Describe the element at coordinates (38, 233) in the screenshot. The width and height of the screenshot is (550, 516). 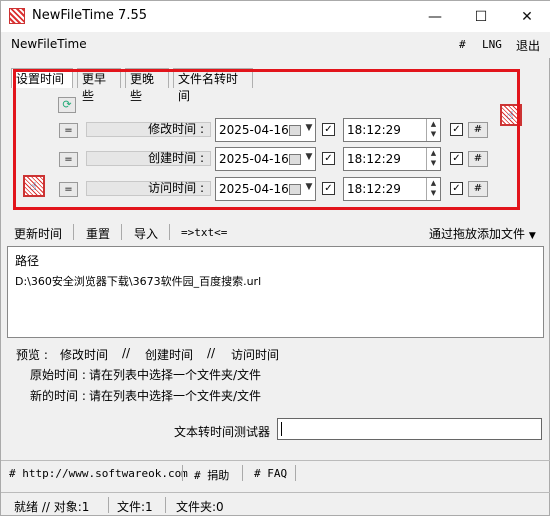
I see `update-time-button: 更新时间` at that location.